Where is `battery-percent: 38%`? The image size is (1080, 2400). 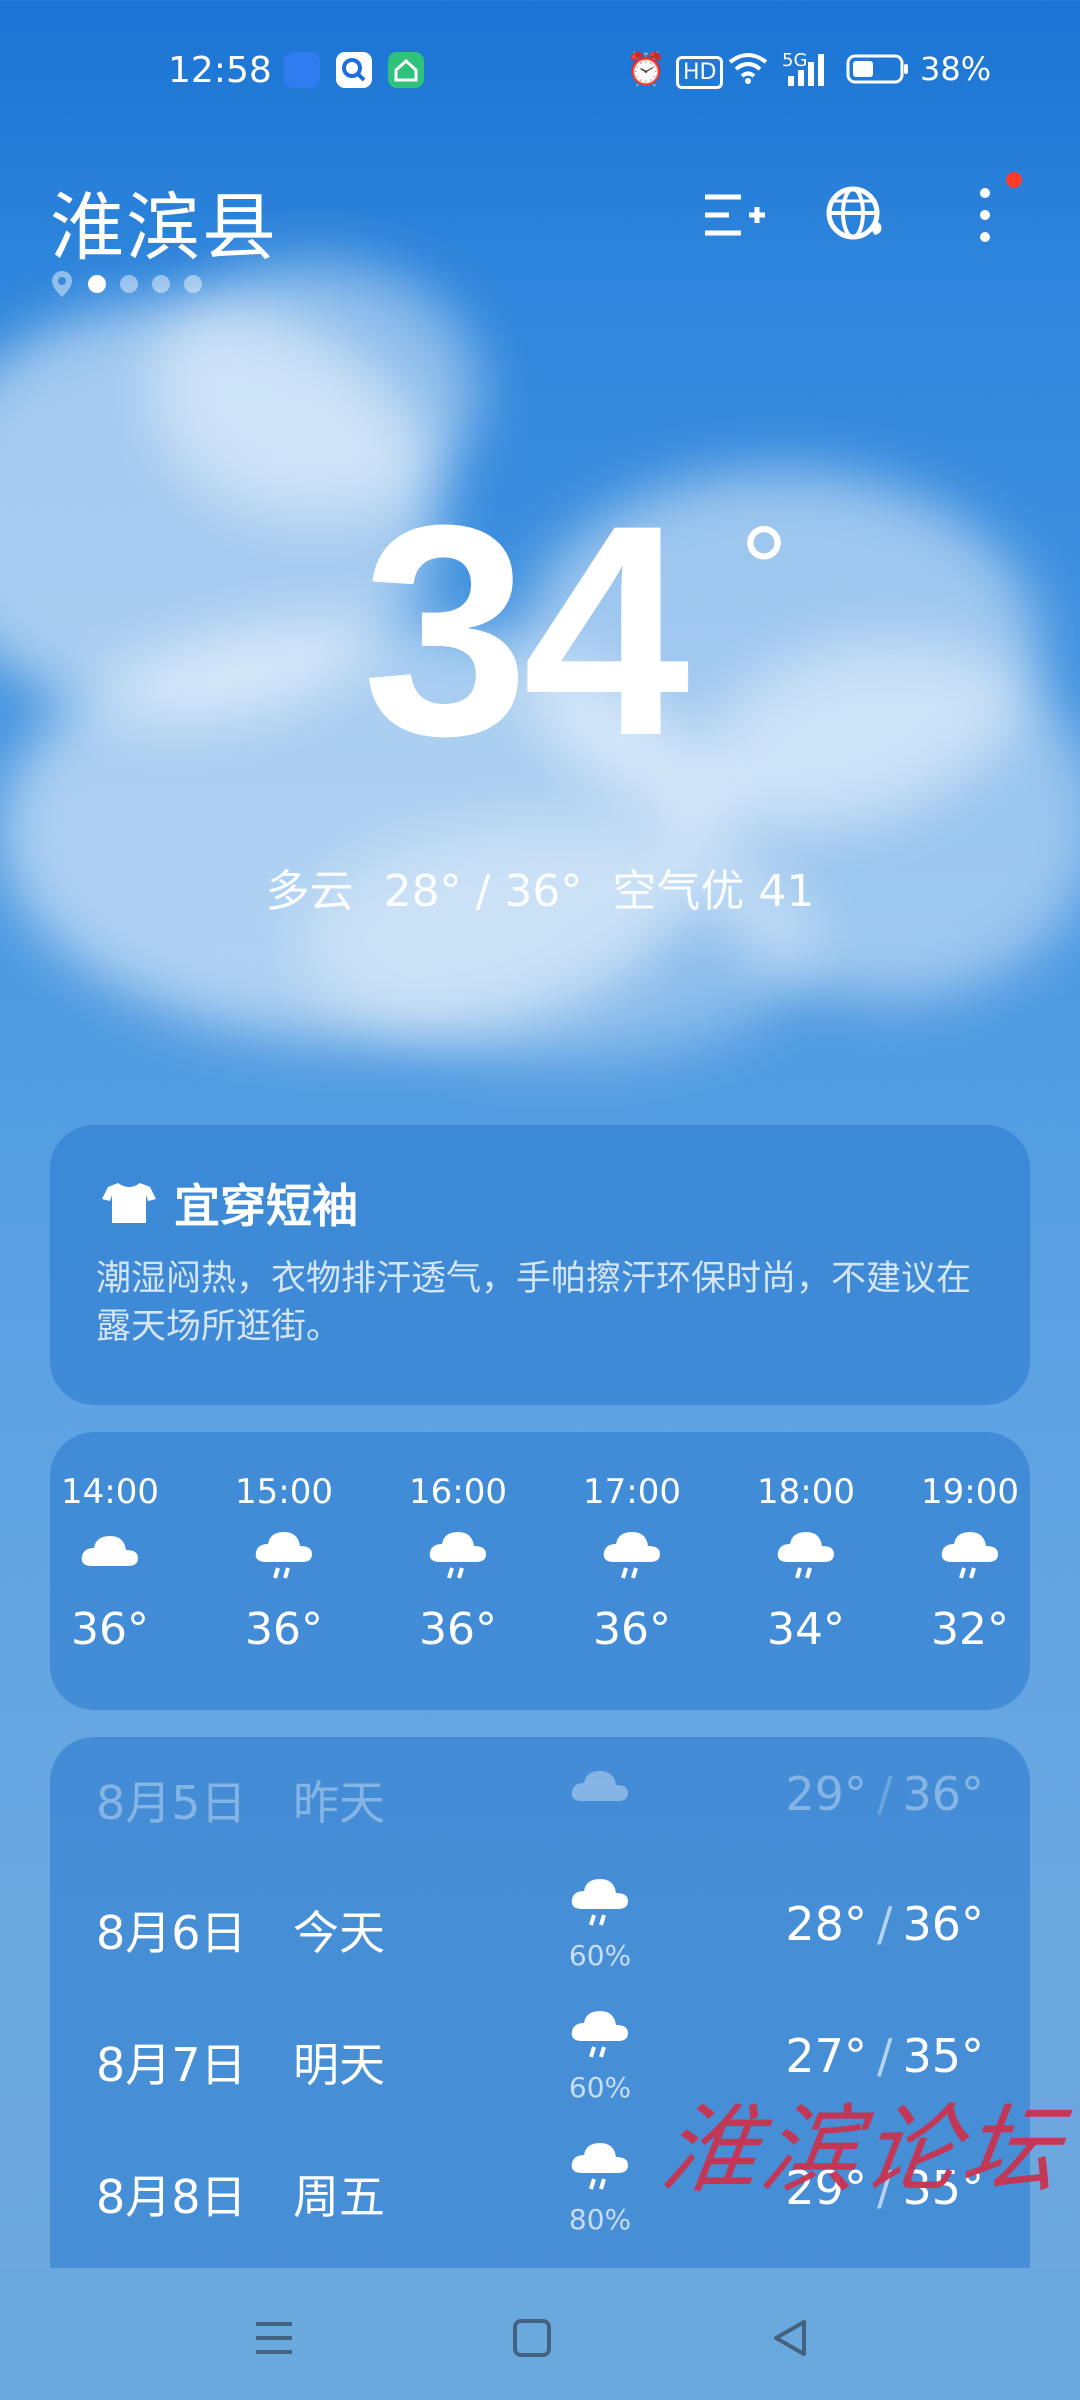
battery-percent: 38% is located at coordinates (956, 69).